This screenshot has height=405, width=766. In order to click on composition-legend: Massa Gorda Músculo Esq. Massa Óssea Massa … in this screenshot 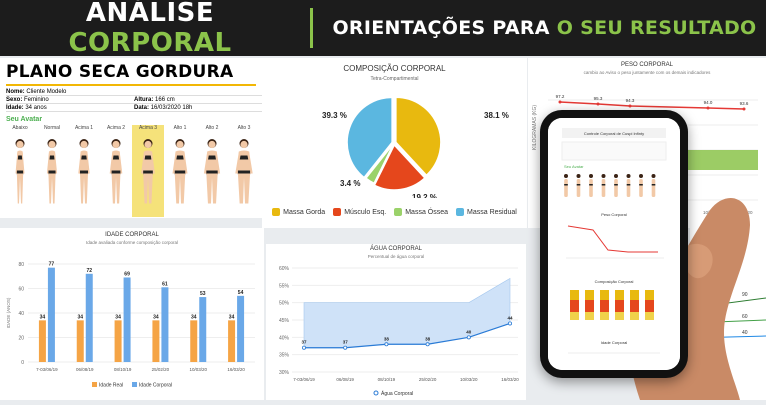, I will do `click(394, 212)`.